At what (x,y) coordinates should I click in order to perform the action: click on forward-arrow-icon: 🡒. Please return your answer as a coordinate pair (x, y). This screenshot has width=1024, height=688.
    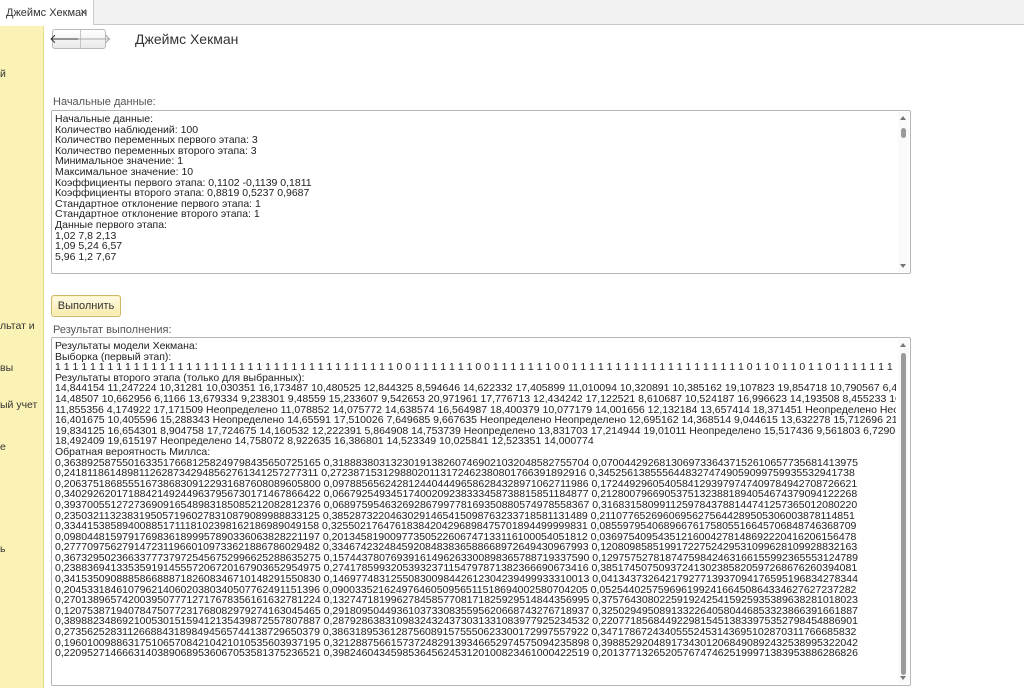
    Looking at the image, I should click on (94, 39).